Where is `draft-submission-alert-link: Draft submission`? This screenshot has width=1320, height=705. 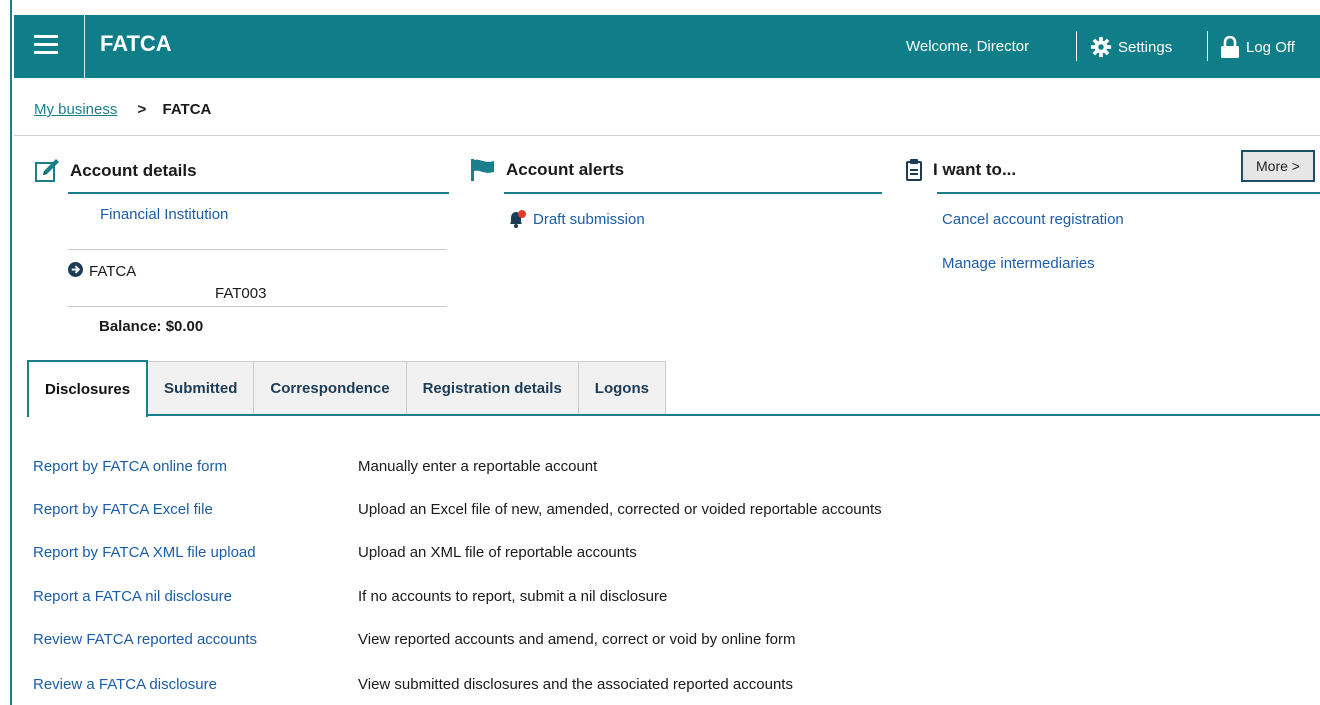
draft-submission-alert-link: Draft submission is located at coordinates (576, 219).